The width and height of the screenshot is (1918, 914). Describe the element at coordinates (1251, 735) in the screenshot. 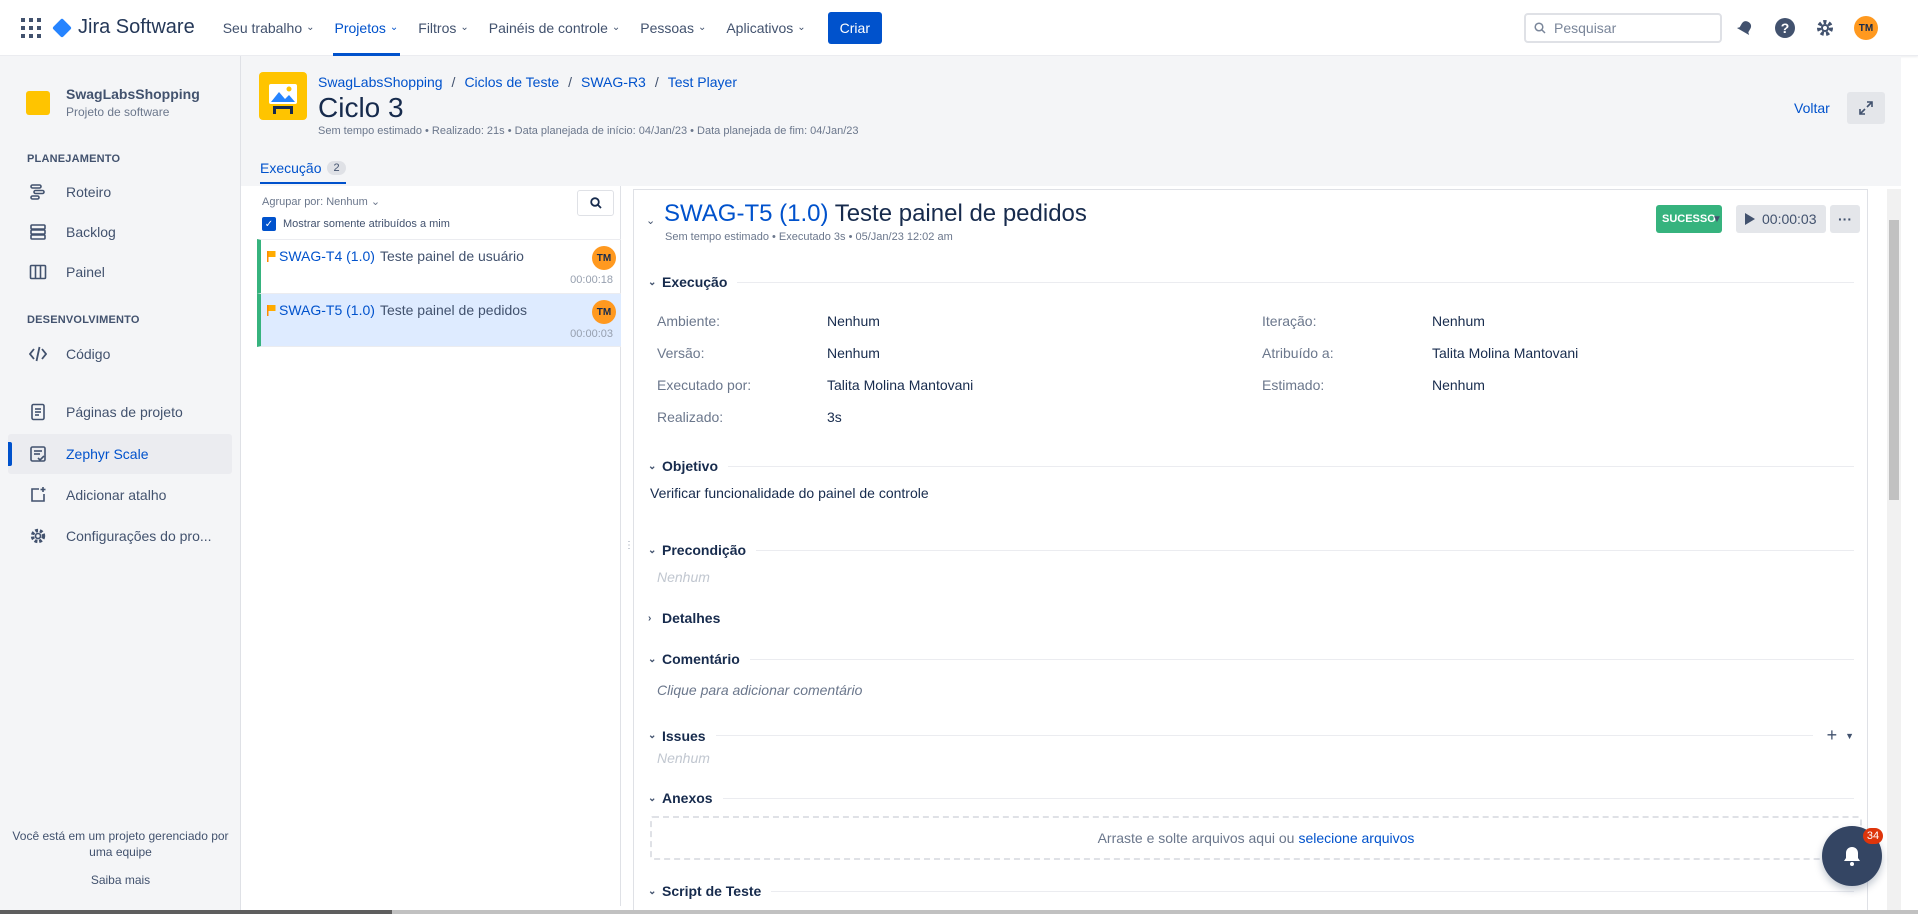

I see `section-issues: ⌄ Issues + ▼` at that location.